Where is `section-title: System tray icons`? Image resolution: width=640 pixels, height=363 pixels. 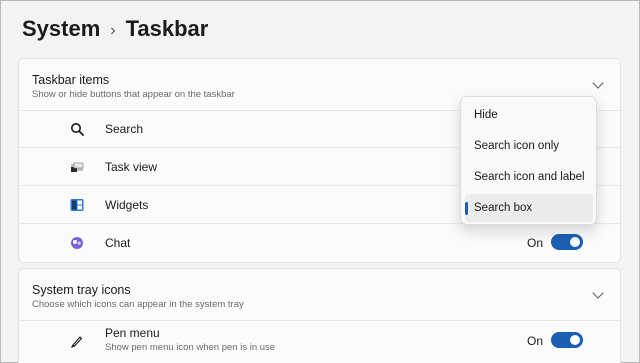
section-title: System tray icons is located at coordinates (81, 290).